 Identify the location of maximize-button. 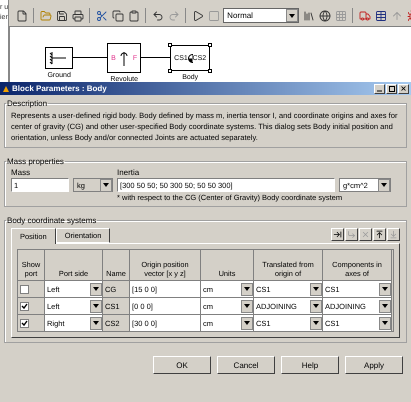
(391, 89).